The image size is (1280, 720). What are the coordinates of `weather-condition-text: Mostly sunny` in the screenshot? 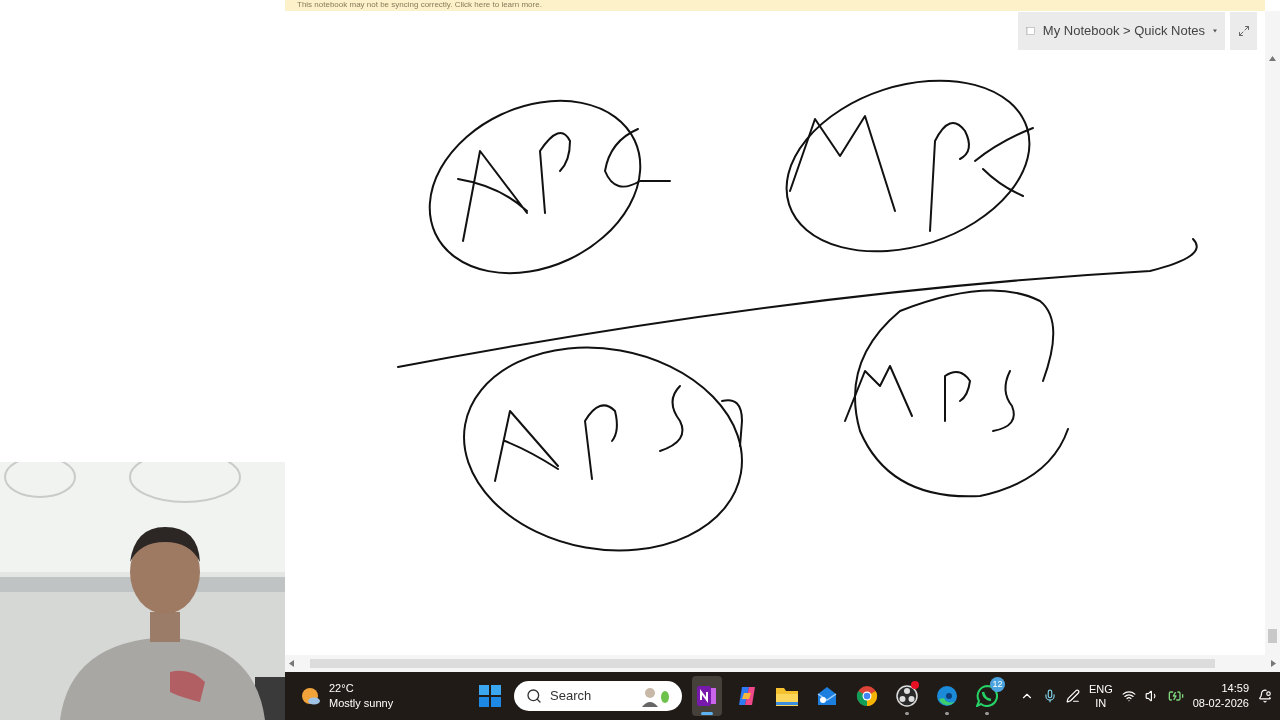 It's located at (361, 703).